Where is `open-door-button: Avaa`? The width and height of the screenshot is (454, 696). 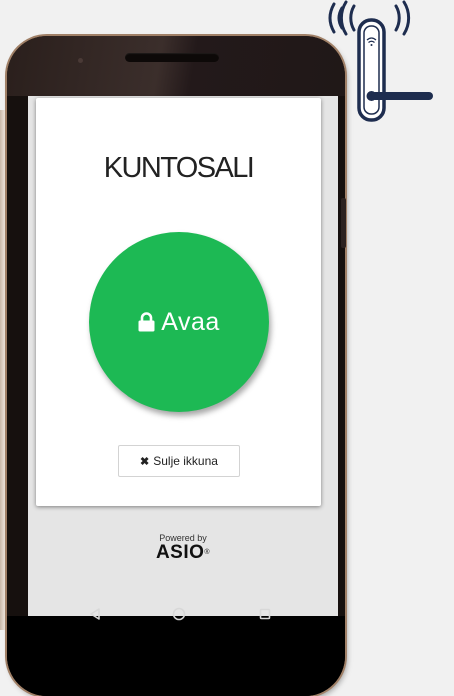 open-door-button: Avaa is located at coordinates (179, 322).